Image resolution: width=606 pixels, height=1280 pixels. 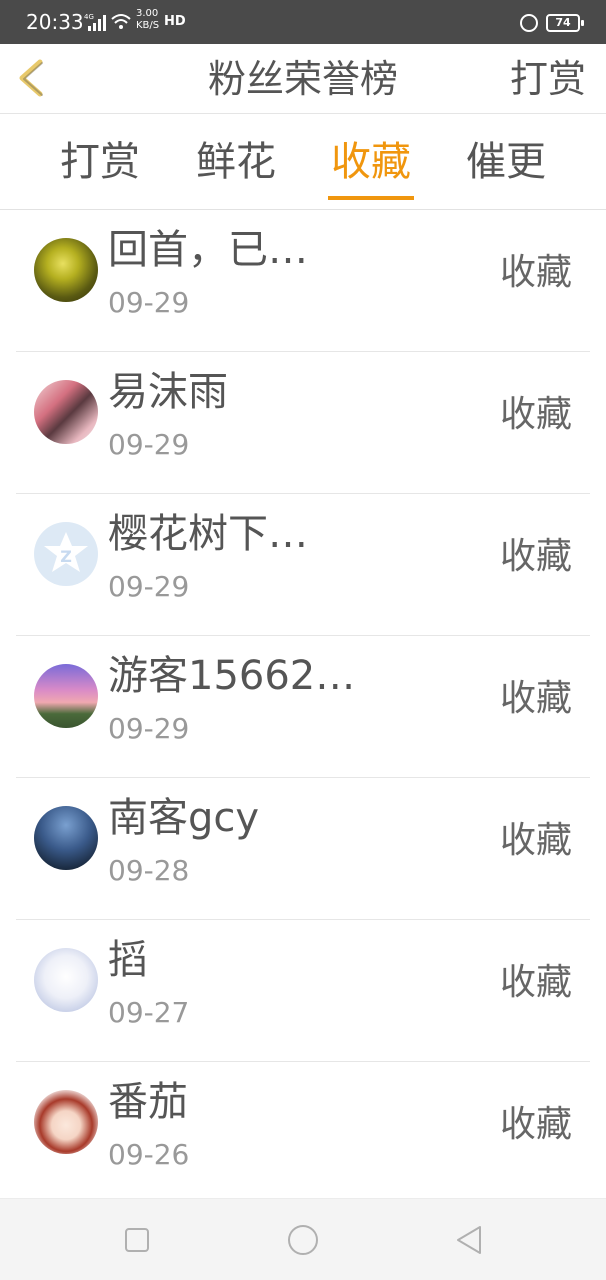 What do you see at coordinates (175, 21) in the screenshot?
I see `hd-call-icon: HD` at bounding box center [175, 21].